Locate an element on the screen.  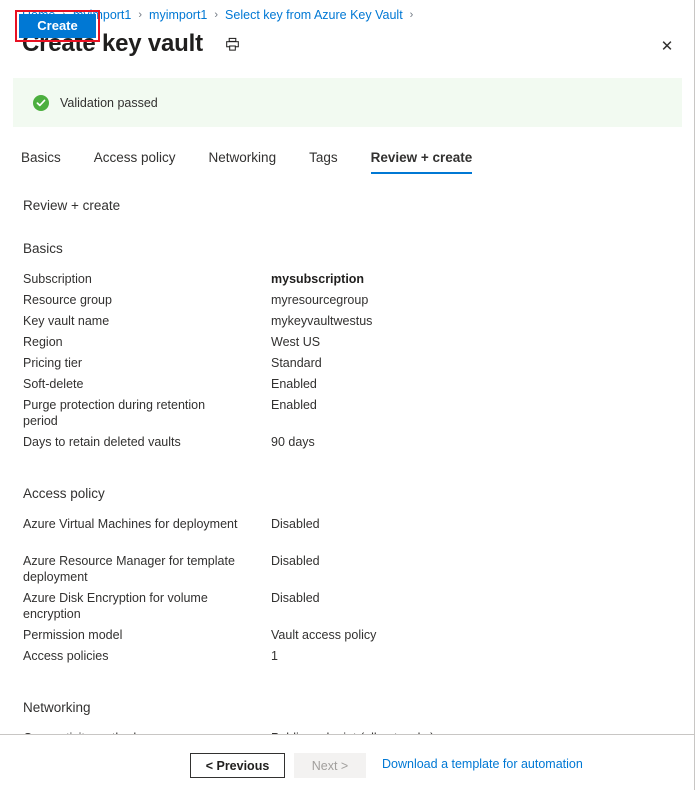
summary-row-value: 90 days is located at coordinates (293, 442).